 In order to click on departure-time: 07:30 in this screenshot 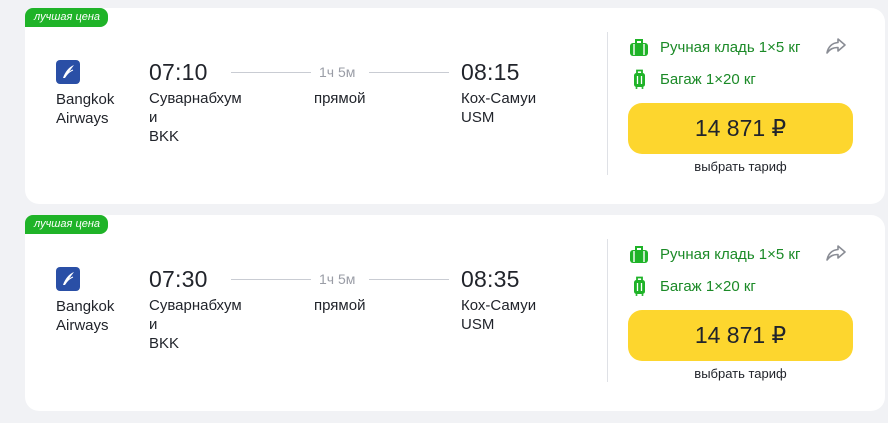, I will do `click(178, 279)`.